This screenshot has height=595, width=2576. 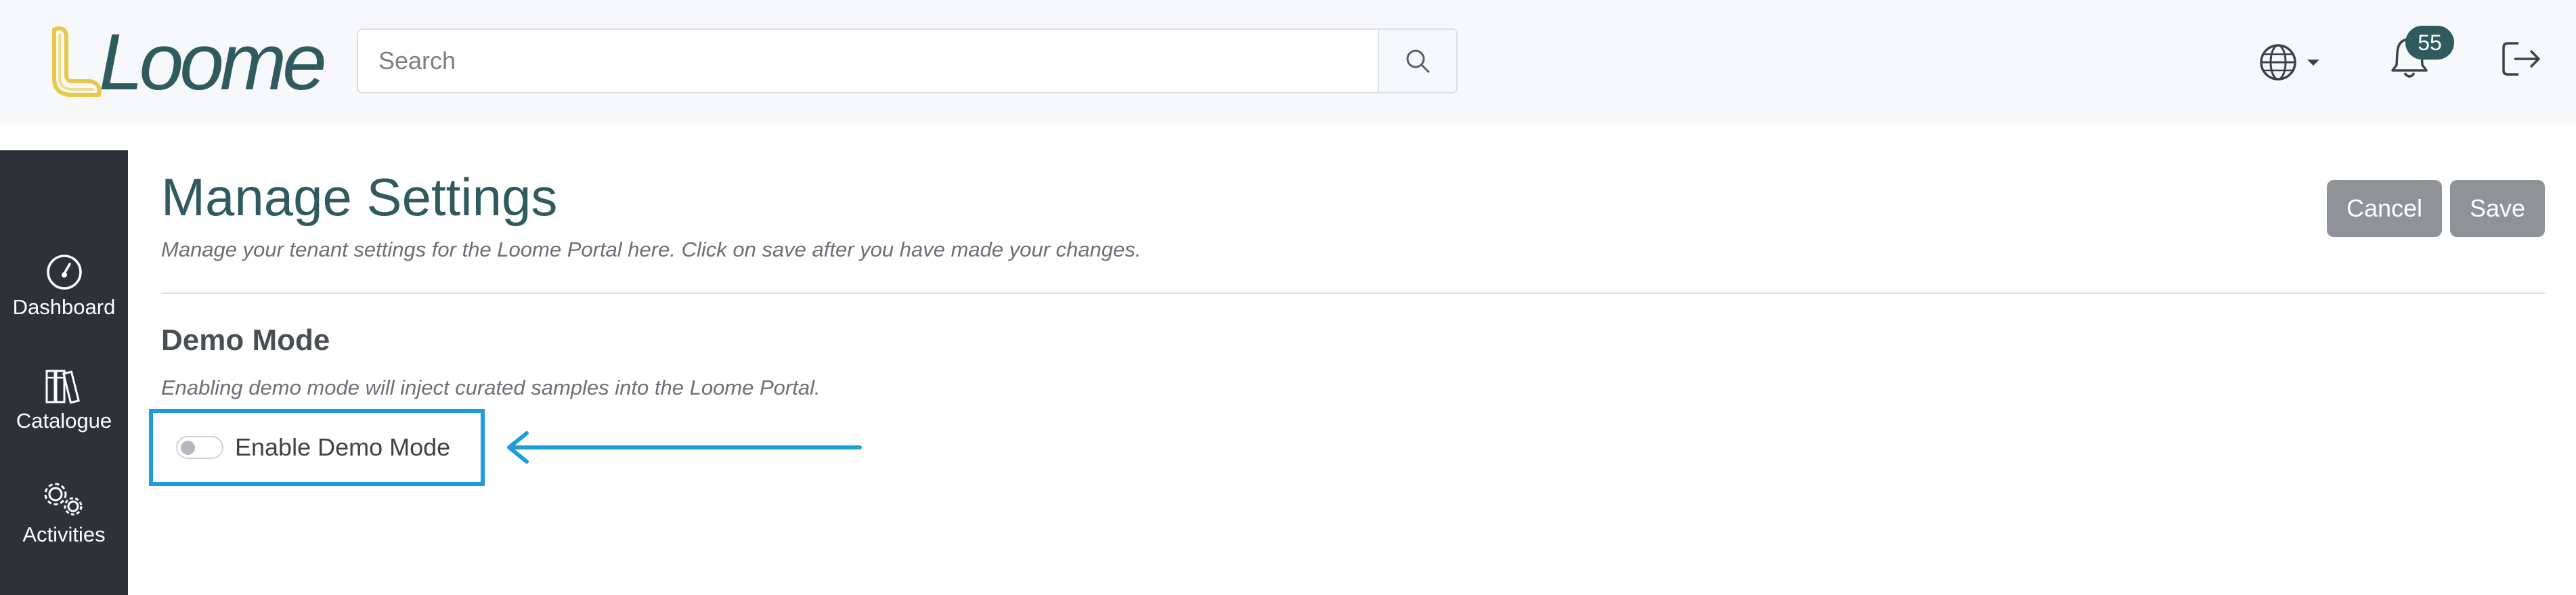 What do you see at coordinates (359, 197) in the screenshot?
I see `page-title: Manage Settings` at bounding box center [359, 197].